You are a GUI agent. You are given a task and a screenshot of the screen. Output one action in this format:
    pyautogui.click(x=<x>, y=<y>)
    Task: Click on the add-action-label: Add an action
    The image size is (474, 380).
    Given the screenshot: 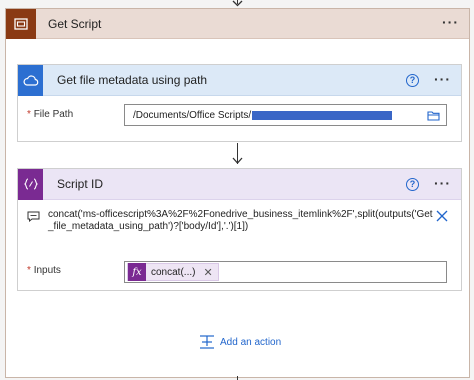 What is the action you would take?
    pyautogui.click(x=251, y=342)
    